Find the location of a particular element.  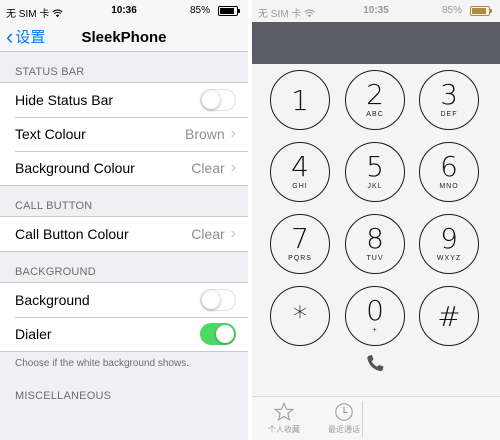

section-header-status-bar: STATUS BAR is located at coordinates (50, 72).